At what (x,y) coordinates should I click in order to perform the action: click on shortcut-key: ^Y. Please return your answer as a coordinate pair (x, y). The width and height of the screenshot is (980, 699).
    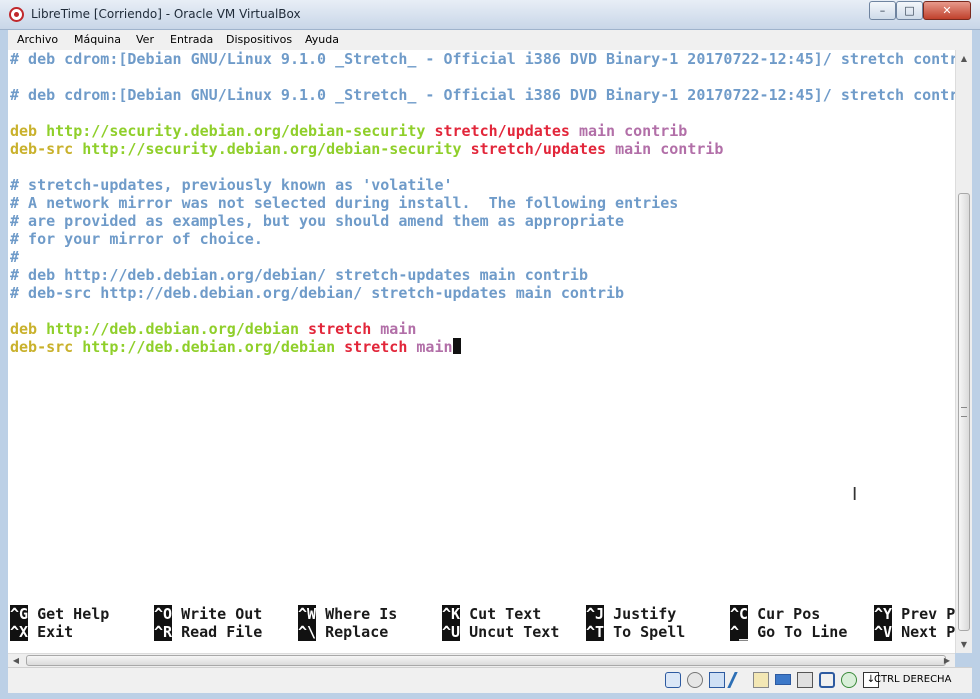
    Looking at the image, I should click on (883, 614).